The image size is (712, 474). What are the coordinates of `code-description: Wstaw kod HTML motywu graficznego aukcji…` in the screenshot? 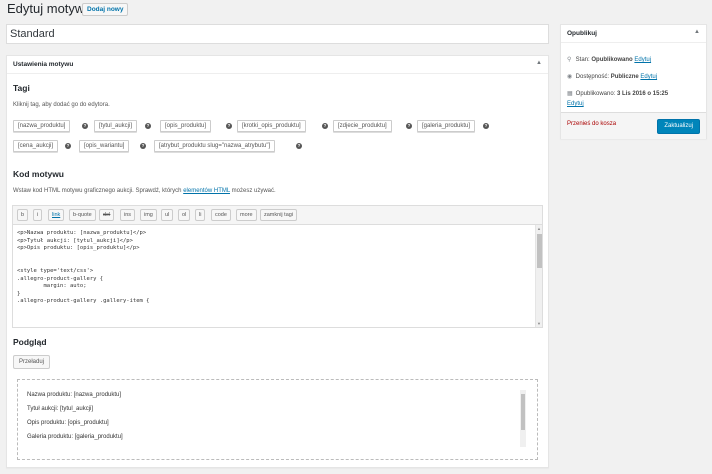 It's located at (144, 191).